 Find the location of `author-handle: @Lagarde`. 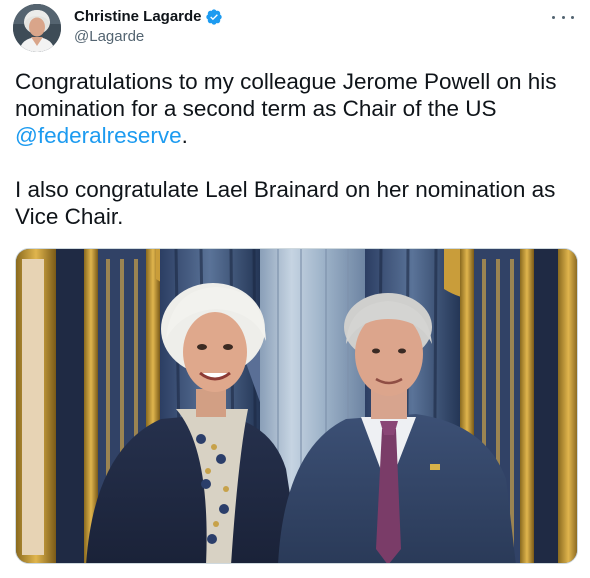

author-handle: @Lagarde is located at coordinates (109, 37).